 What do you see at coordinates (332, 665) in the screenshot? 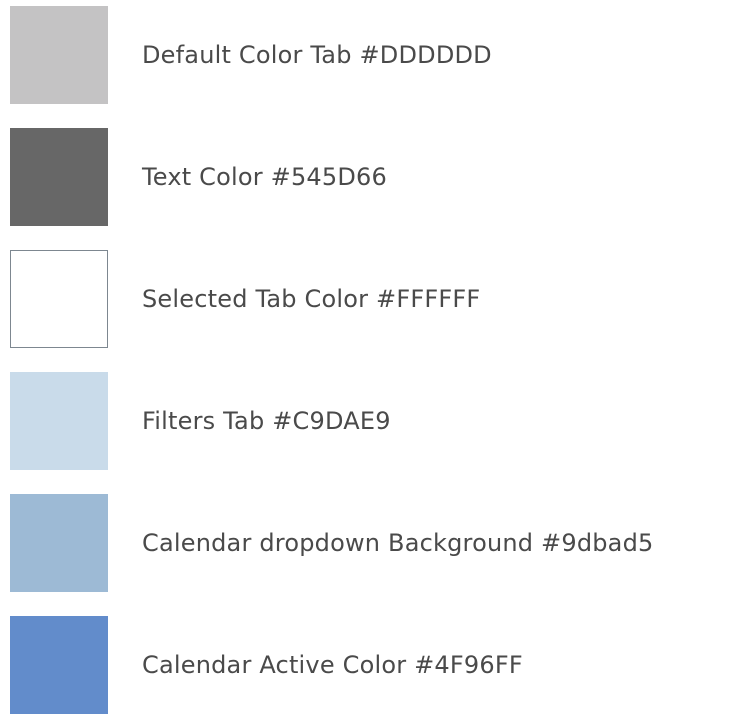
I see `swatch-label: Calendar Active Color #4F96FF` at bounding box center [332, 665].